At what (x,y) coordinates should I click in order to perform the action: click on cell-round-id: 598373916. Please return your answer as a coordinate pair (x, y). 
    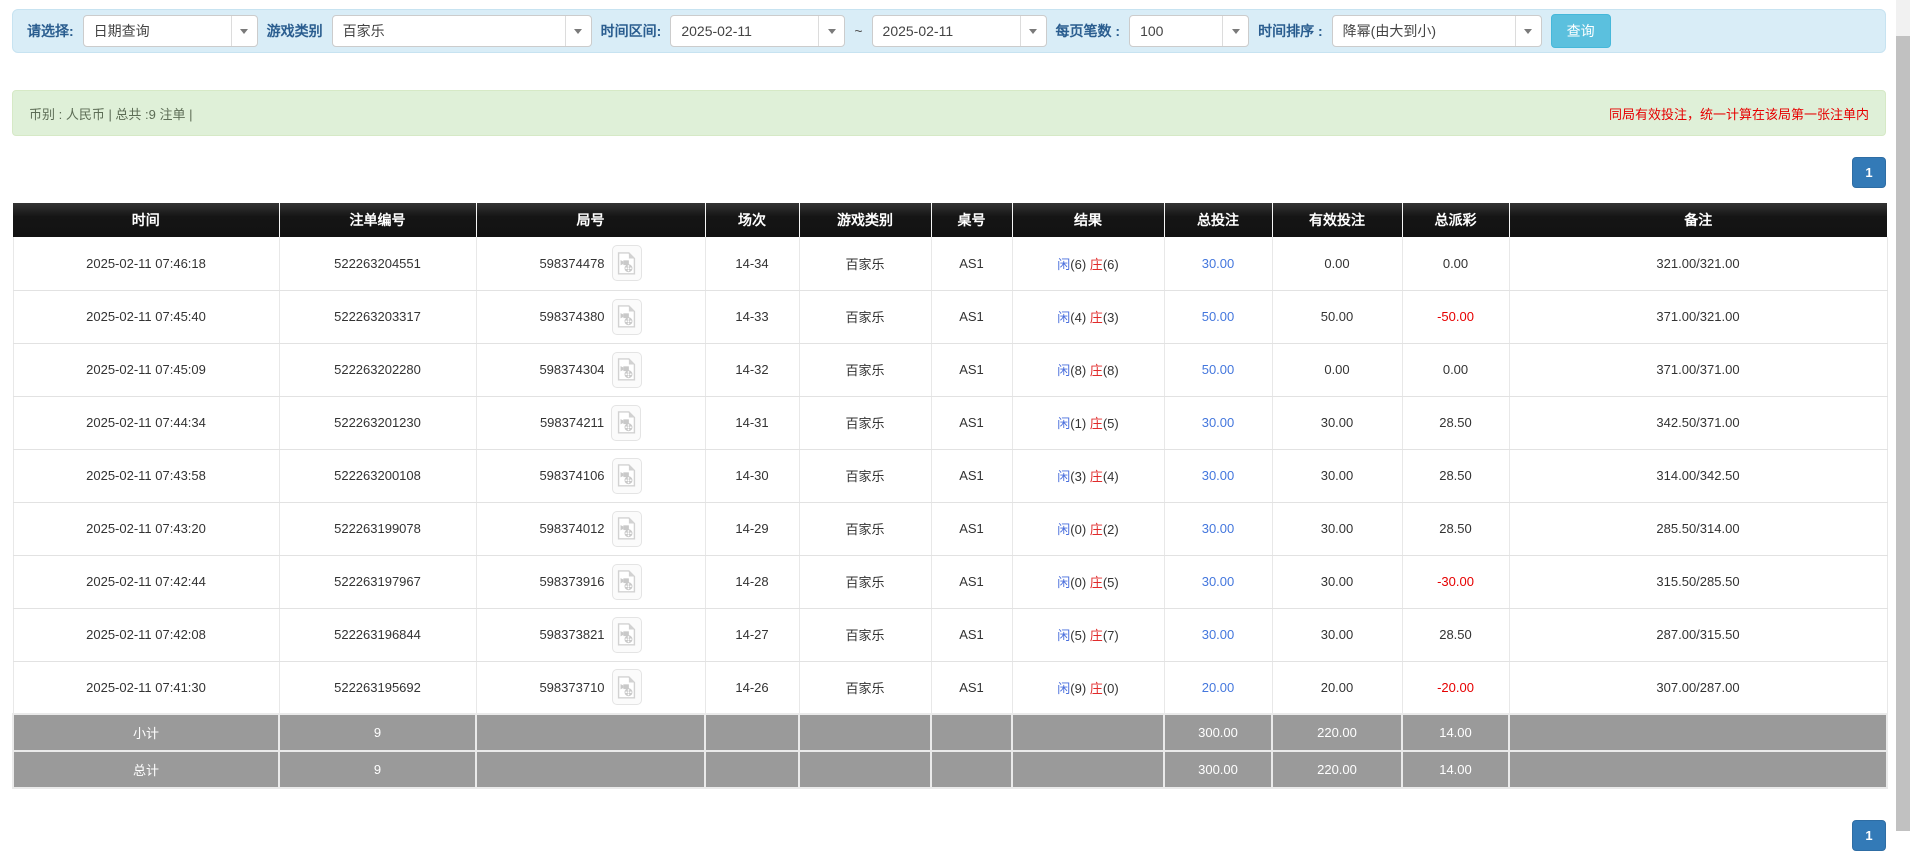
    Looking at the image, I should click on (590, 582).